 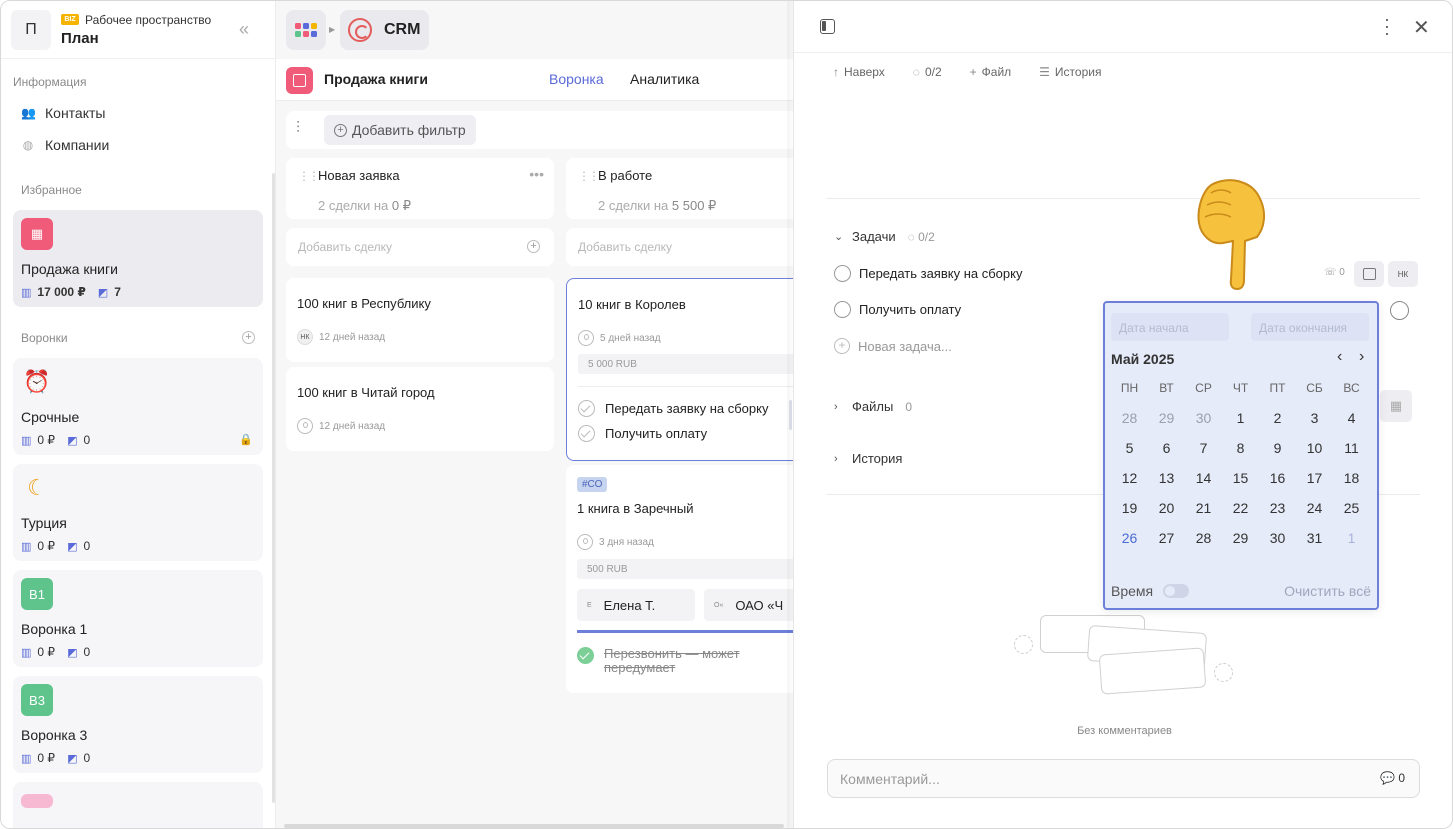 I want to click on assignee-avatar: НК, so click(x=1403, y=274).